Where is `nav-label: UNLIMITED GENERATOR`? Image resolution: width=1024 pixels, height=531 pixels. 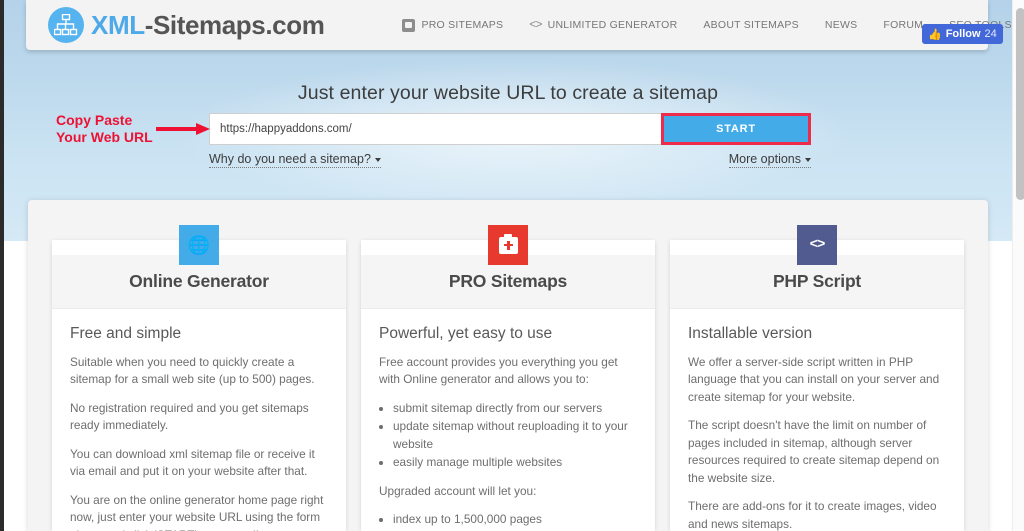
nav-label: UNLIMITED GENERATOR is located at coordinates (612, 25).